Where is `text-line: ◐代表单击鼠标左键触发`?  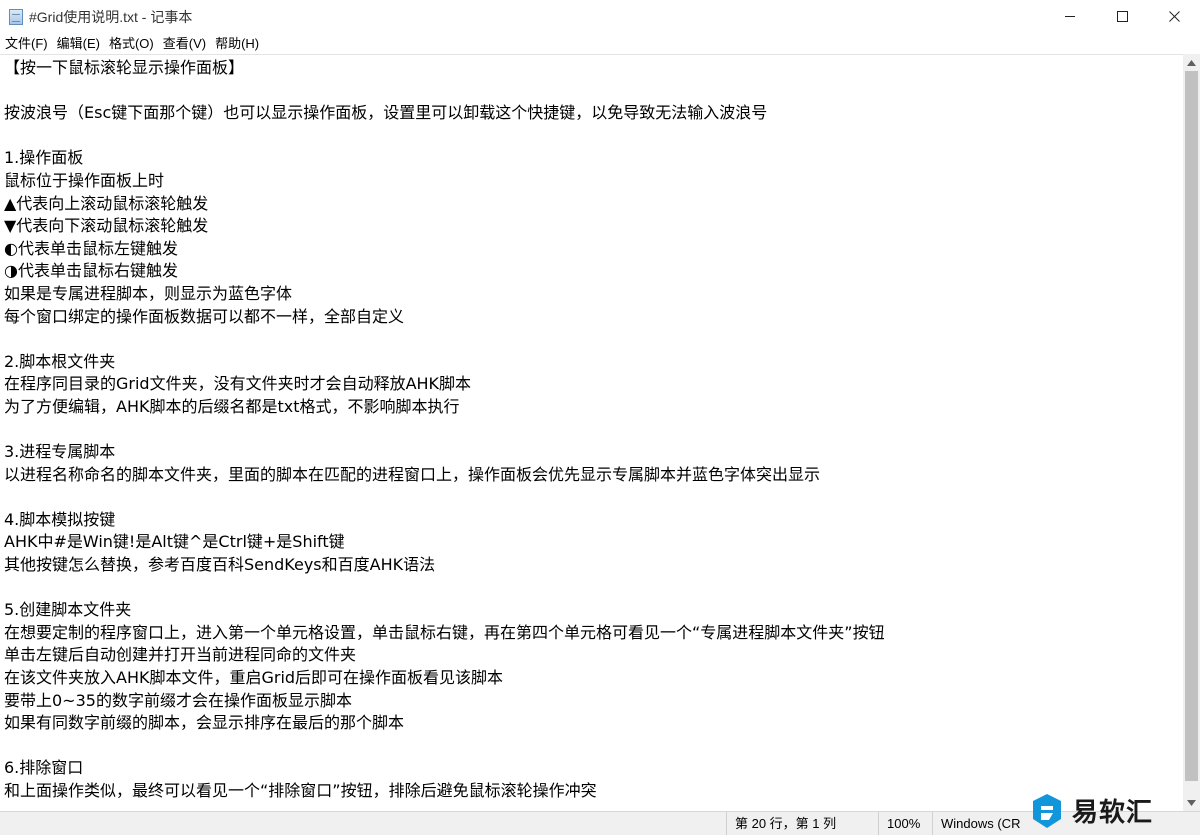
text-line: ◐代表单击鼠标左键触发 is located at coordinates (91, 248).